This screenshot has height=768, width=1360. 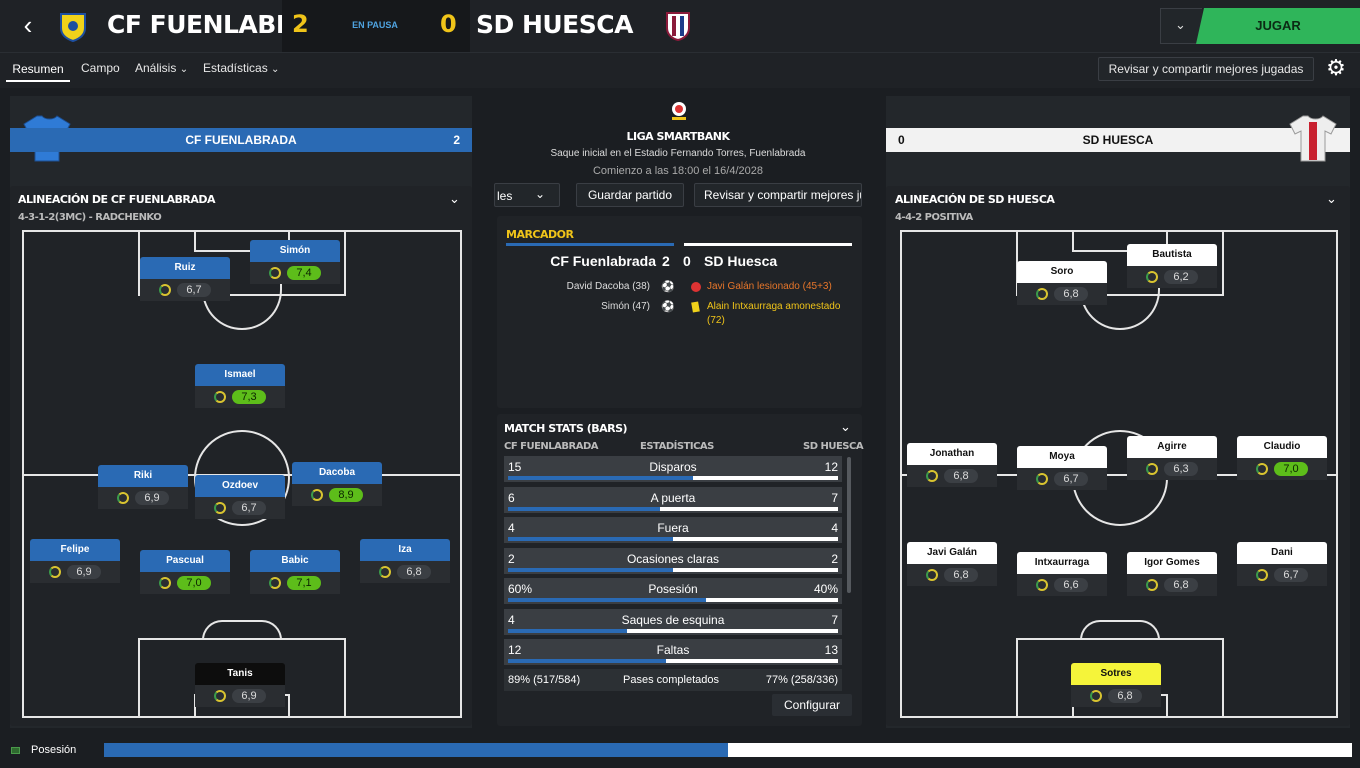 What do you see at coordinates (100, 68) in the screenshot?
I see `tab-campo: Campo` at bounding box center [100, 68].